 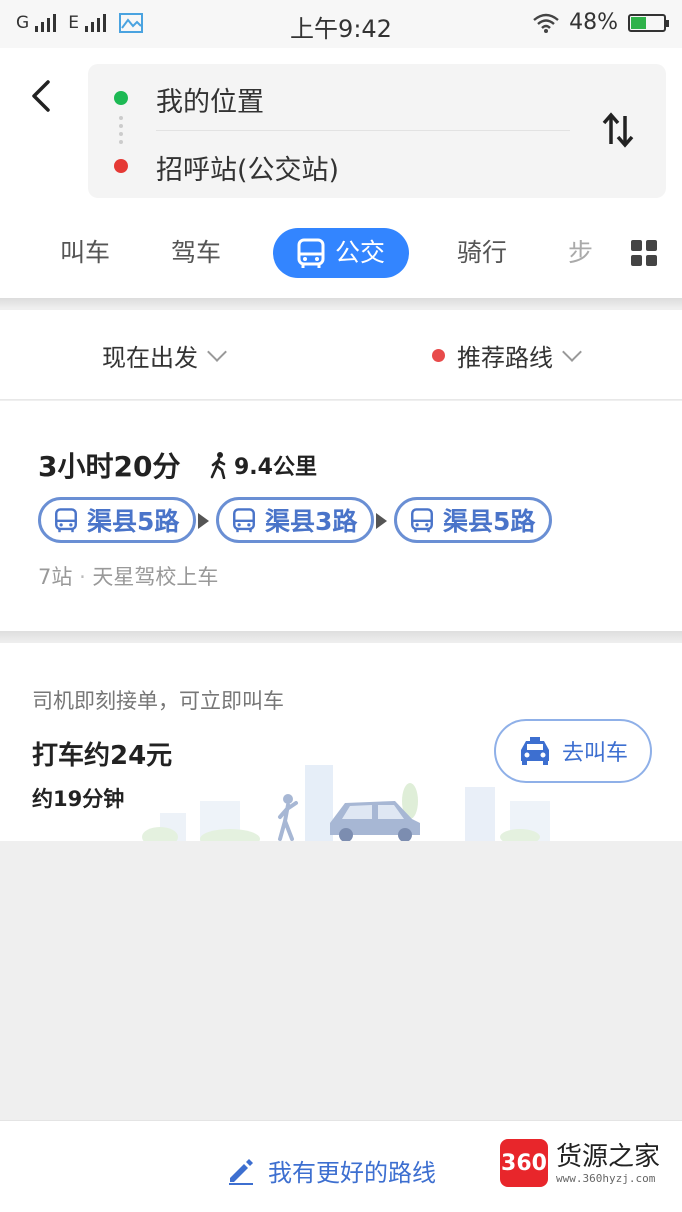 What do you see at coordinates (363, 130) in the screenshot?
I see `route-divider` at bounding box center [363, 130].